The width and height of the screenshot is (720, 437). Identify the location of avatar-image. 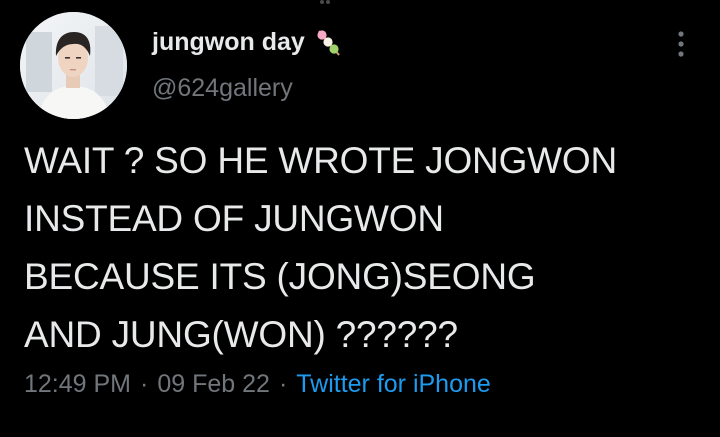
(73, 65).